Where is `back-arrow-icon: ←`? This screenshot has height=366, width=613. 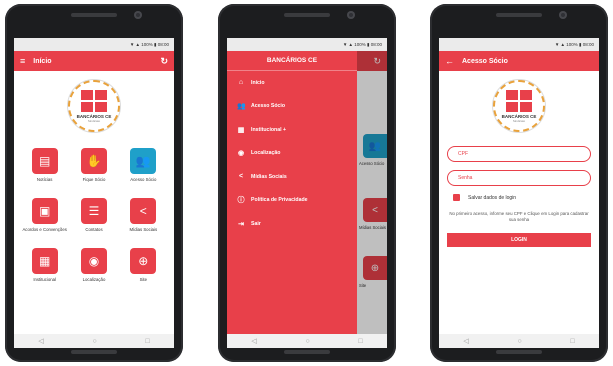 back-arrow-icon: ← is located at coordinates (449, 61).